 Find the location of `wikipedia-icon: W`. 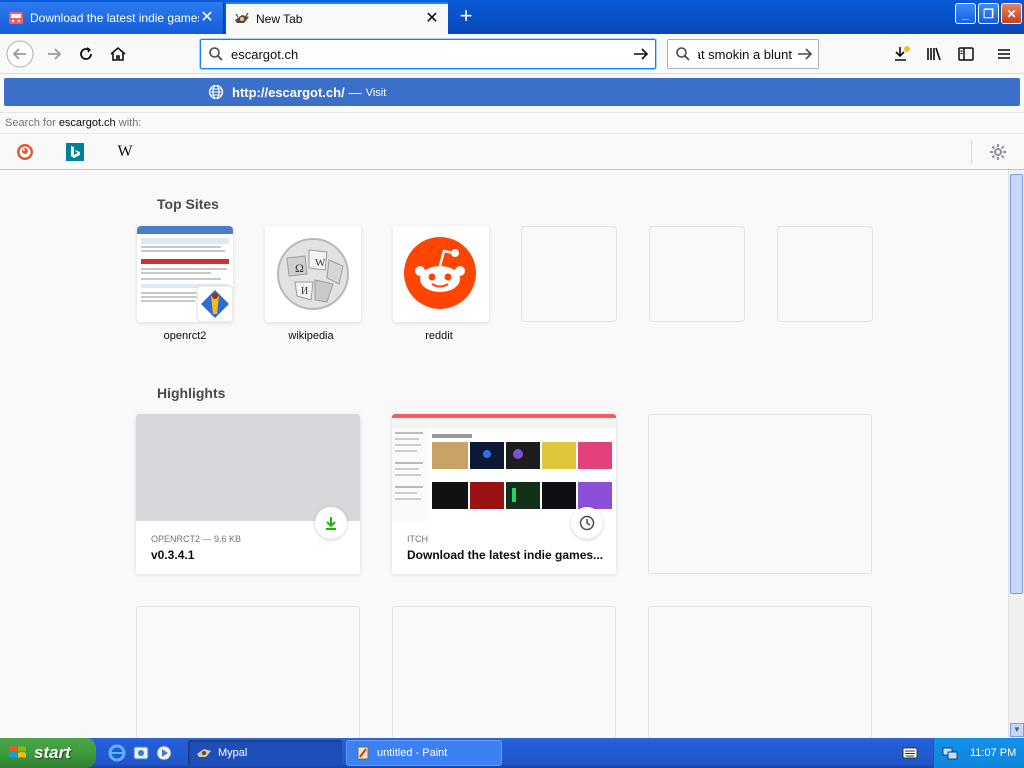

wikipedia-icon: W is located at coordinates (125, 151).